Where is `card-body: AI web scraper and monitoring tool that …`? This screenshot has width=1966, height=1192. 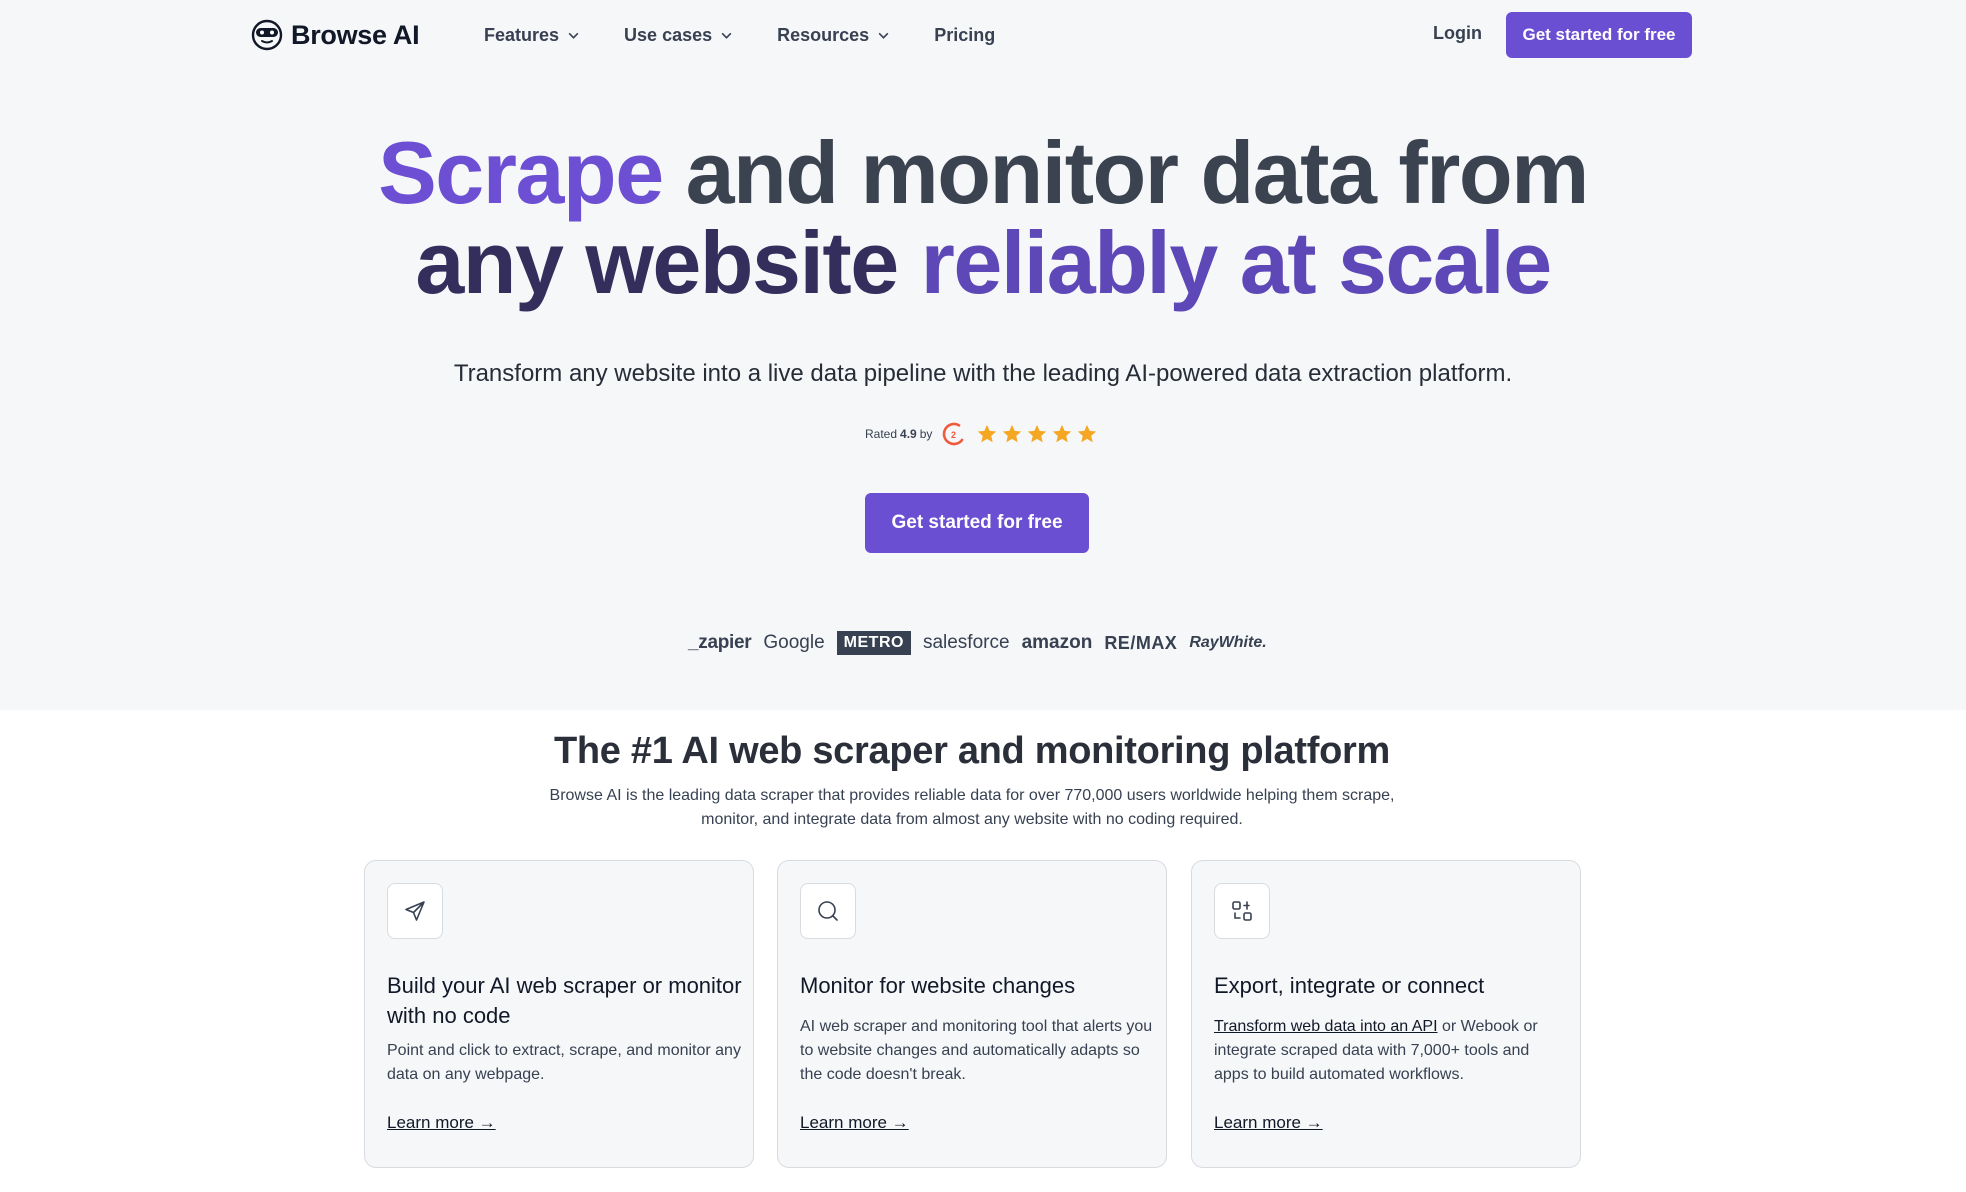 card-body: AI web scraper and monitoring tool that … is located at coordinates (976, 1050).